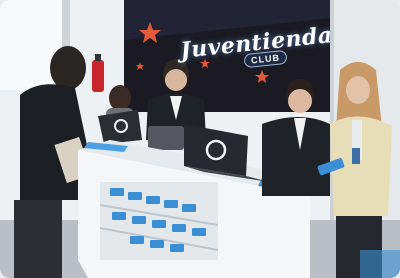  I want to click on laptop-left, so click(120, 127).